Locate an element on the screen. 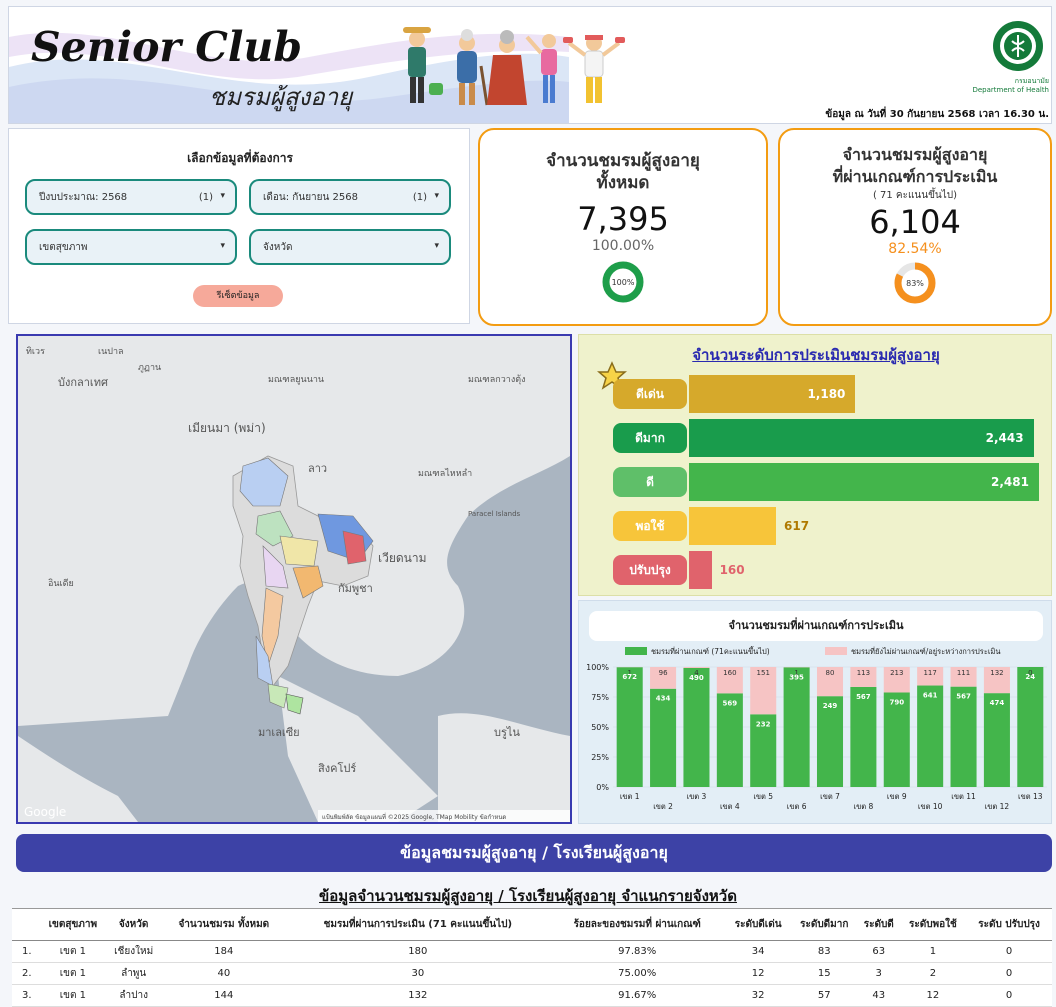  table-header-1: เขตสุขภาพ is located at coordinates (73, 924).